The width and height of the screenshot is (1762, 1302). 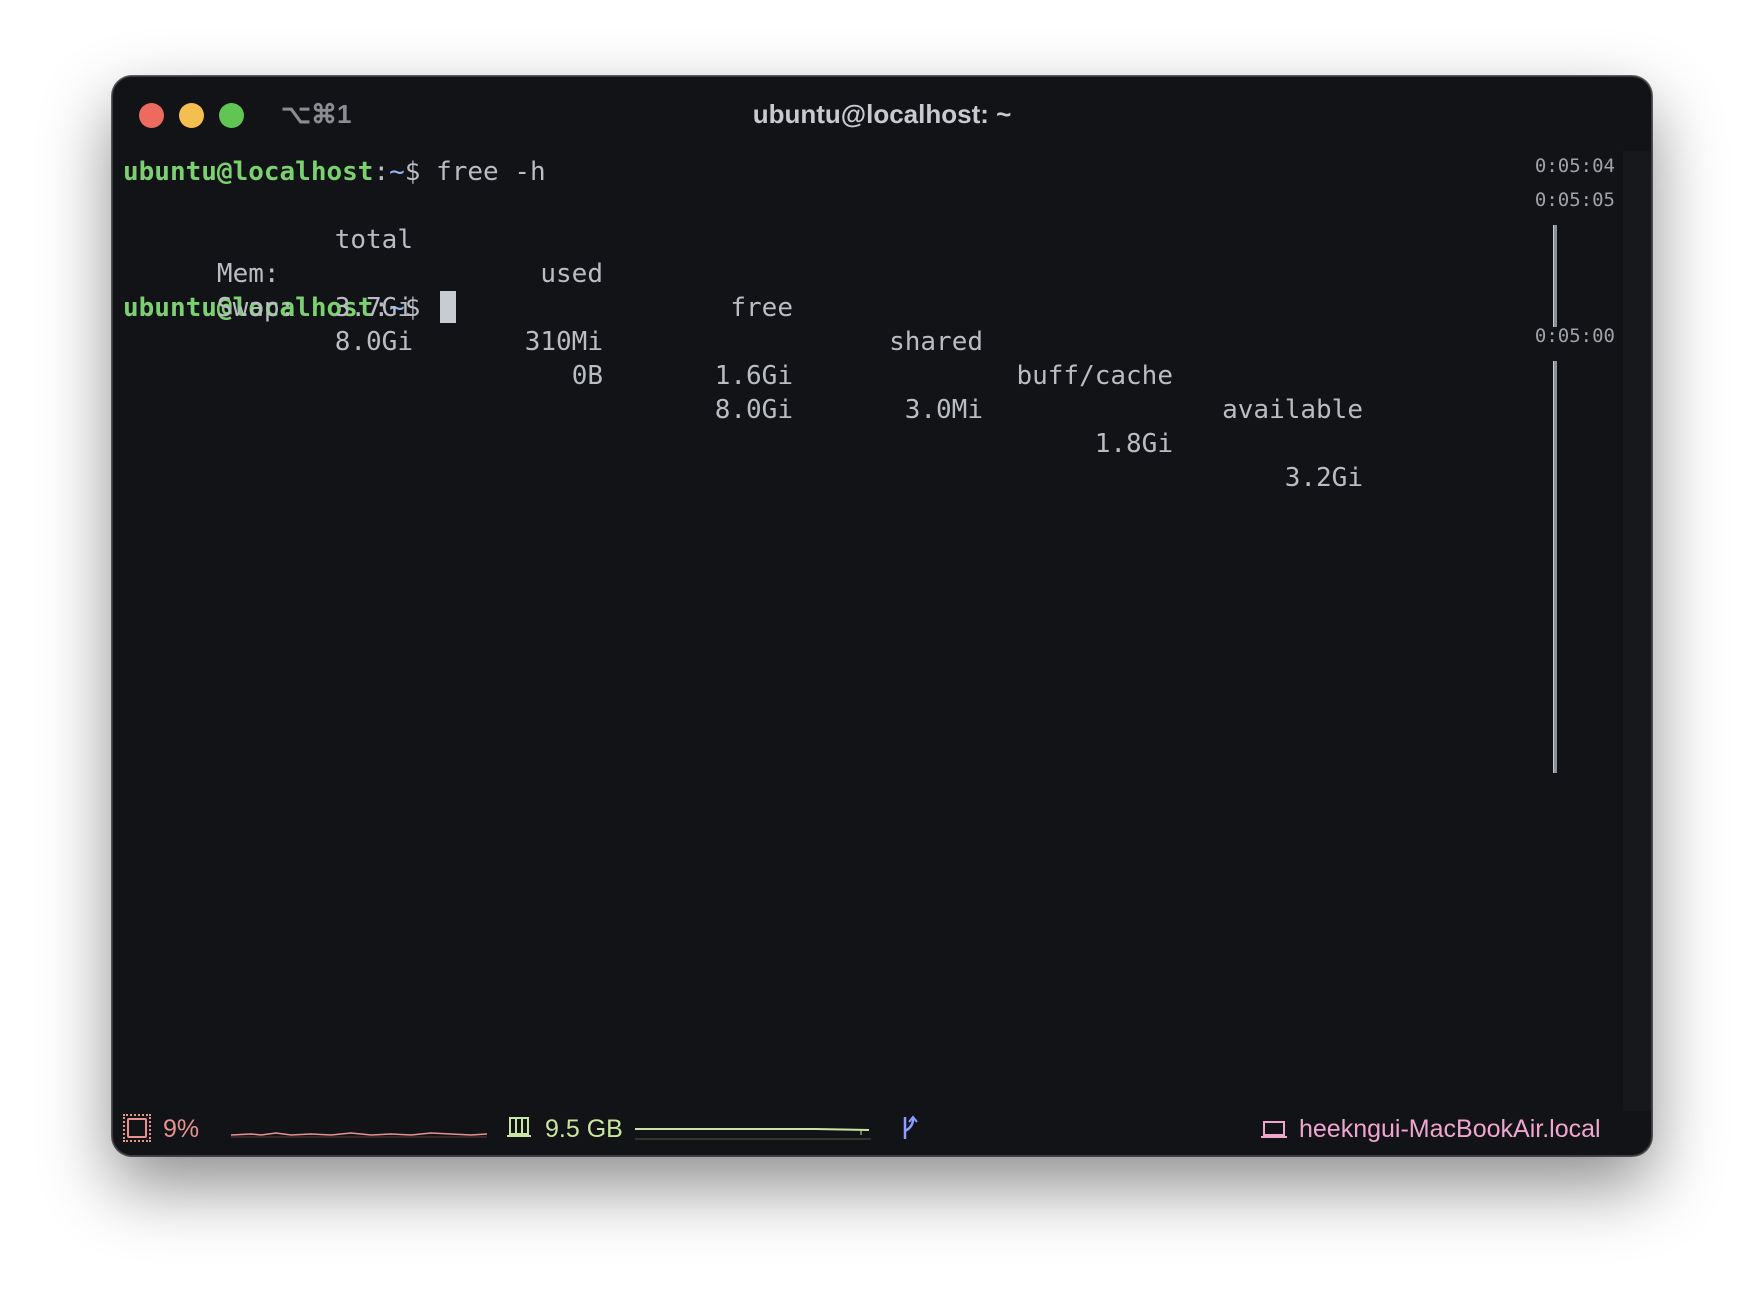 I want to click on table-cell: 1.6Gi, so click(x=753, y=376).